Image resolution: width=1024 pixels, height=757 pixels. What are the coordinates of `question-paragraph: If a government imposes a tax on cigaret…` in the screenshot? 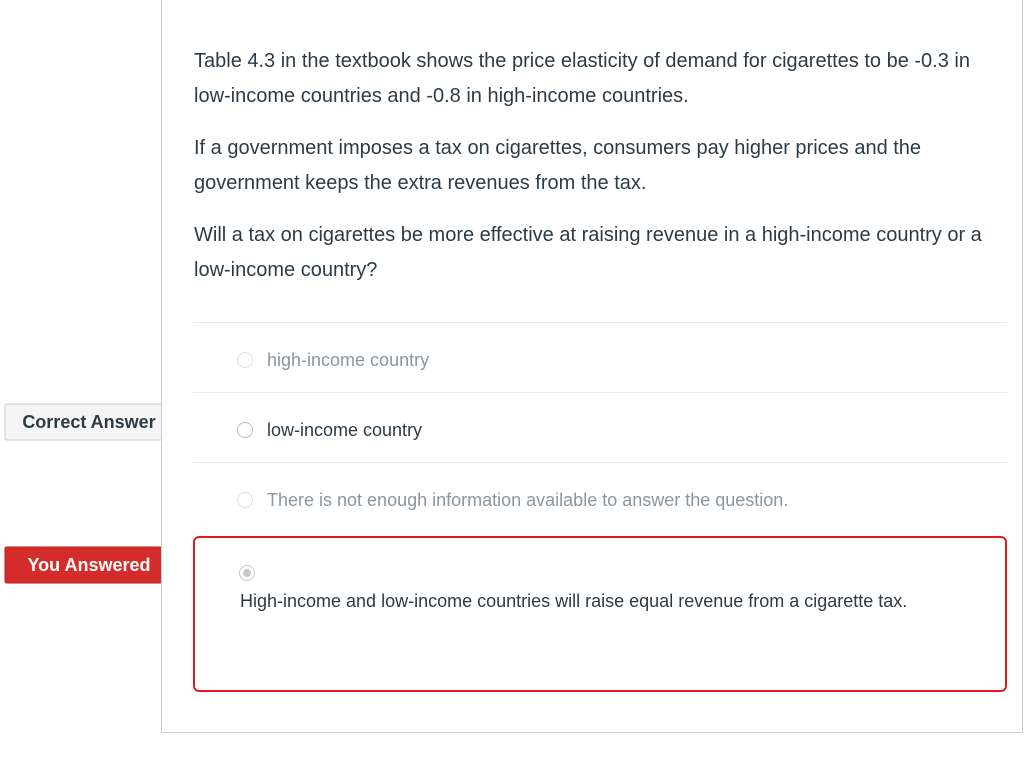 It's located at (558, 165).